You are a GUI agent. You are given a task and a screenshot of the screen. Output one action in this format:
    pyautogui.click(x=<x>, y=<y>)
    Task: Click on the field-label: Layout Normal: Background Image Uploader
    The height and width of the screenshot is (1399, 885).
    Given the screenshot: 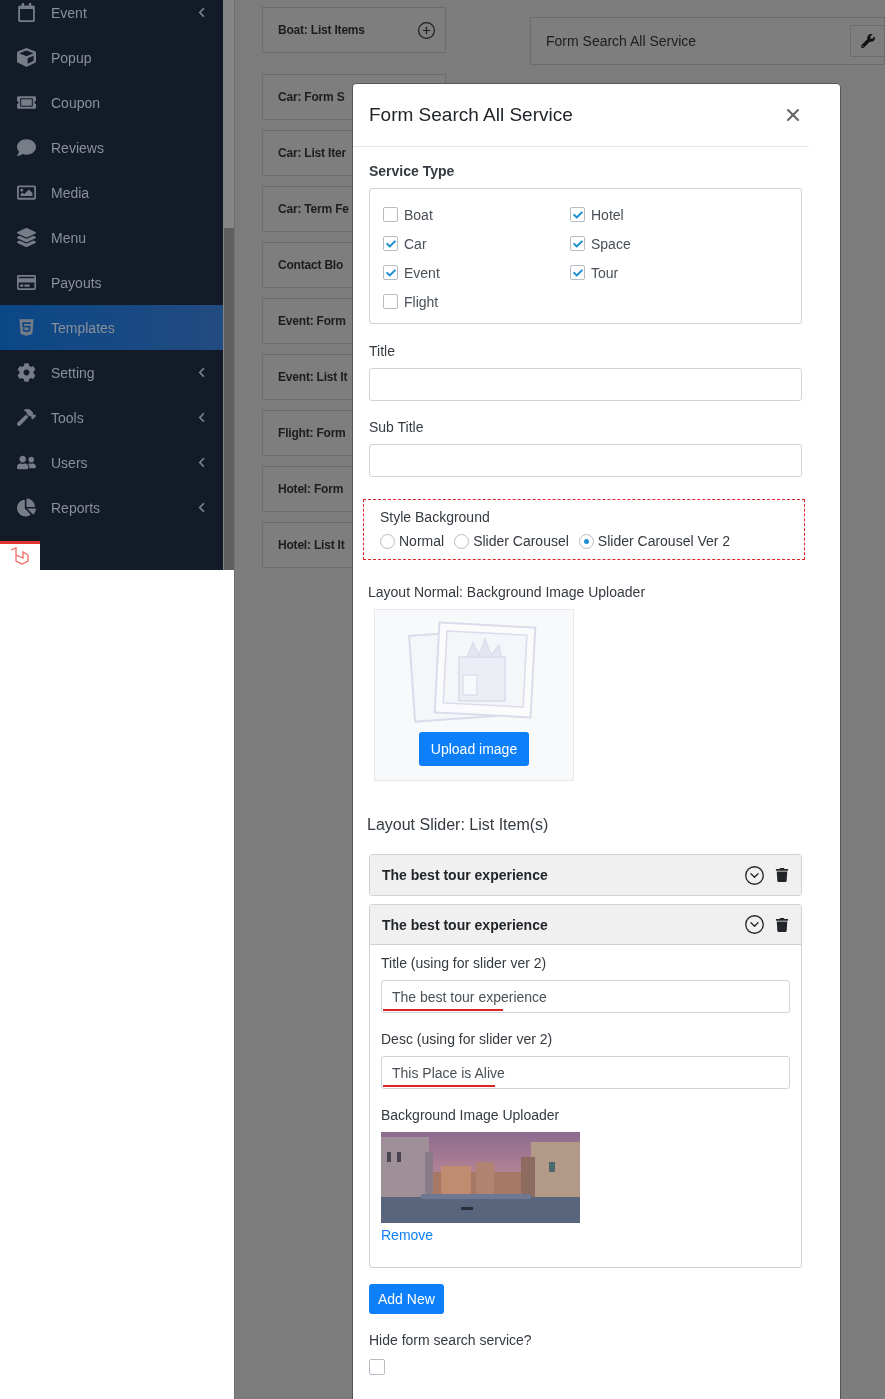 What is the action you would take?
    pyautogui.click(x=507, y=592)
    